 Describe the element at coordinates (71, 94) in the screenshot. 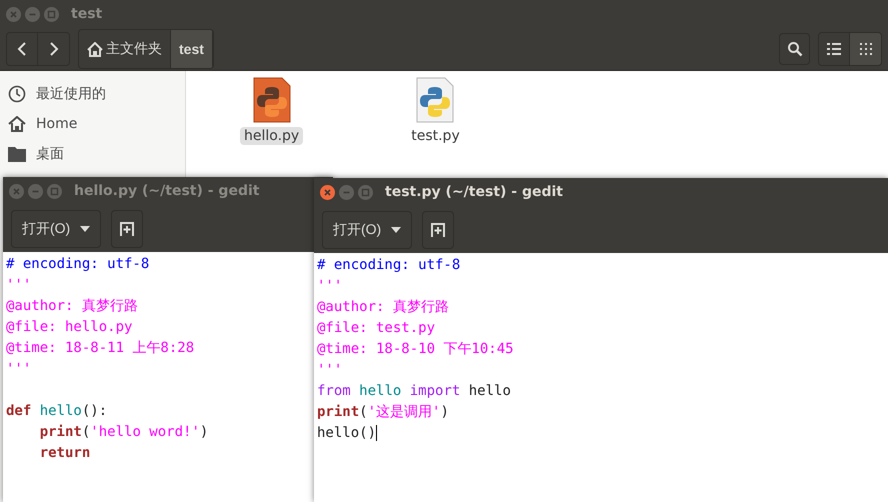

I see `sidebar-item: 最近使用的` at that location.